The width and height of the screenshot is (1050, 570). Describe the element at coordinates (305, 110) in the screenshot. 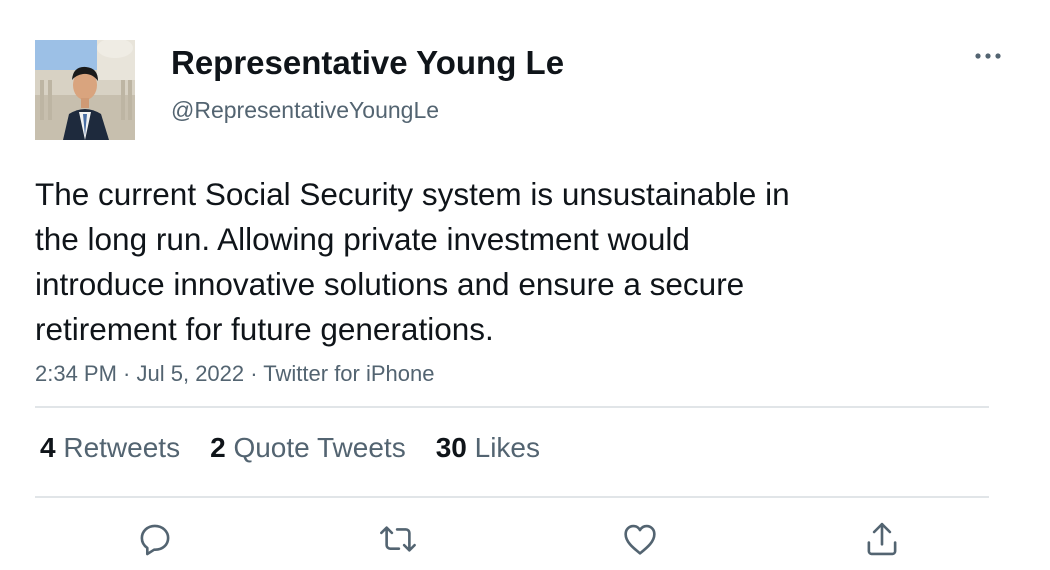

I see `author-handle: @RepresentativeYoungLe` at that location.